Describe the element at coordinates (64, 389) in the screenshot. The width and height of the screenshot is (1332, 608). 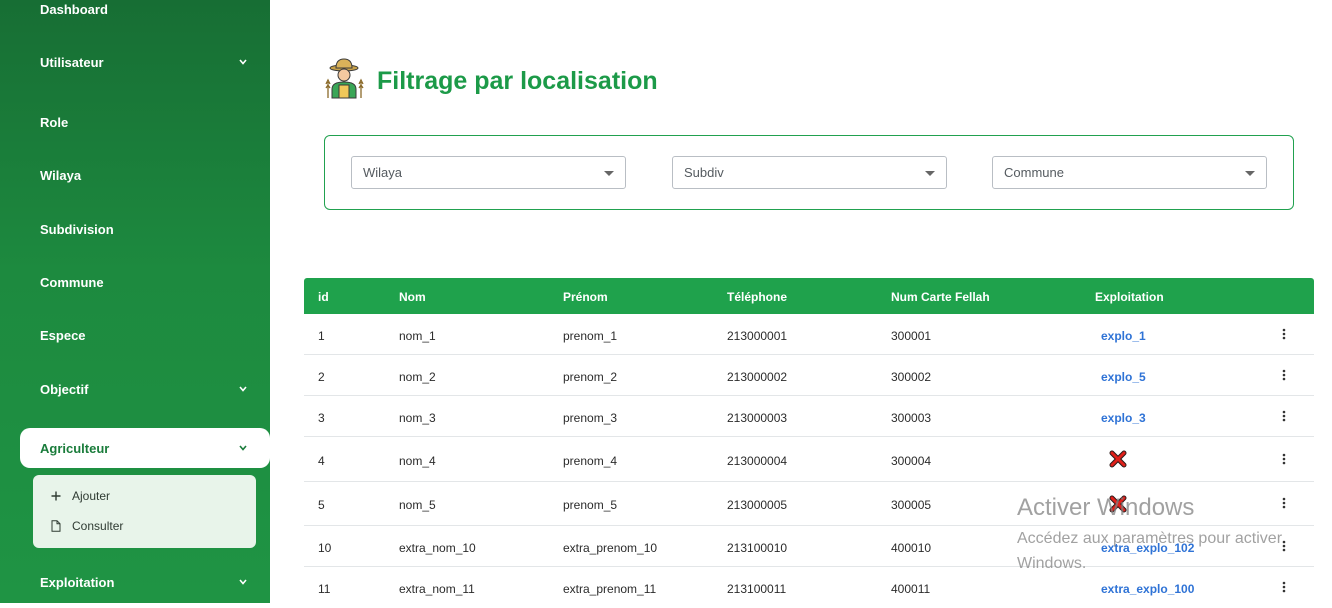
I see `sidebar-item-label: Objectif` at that location.